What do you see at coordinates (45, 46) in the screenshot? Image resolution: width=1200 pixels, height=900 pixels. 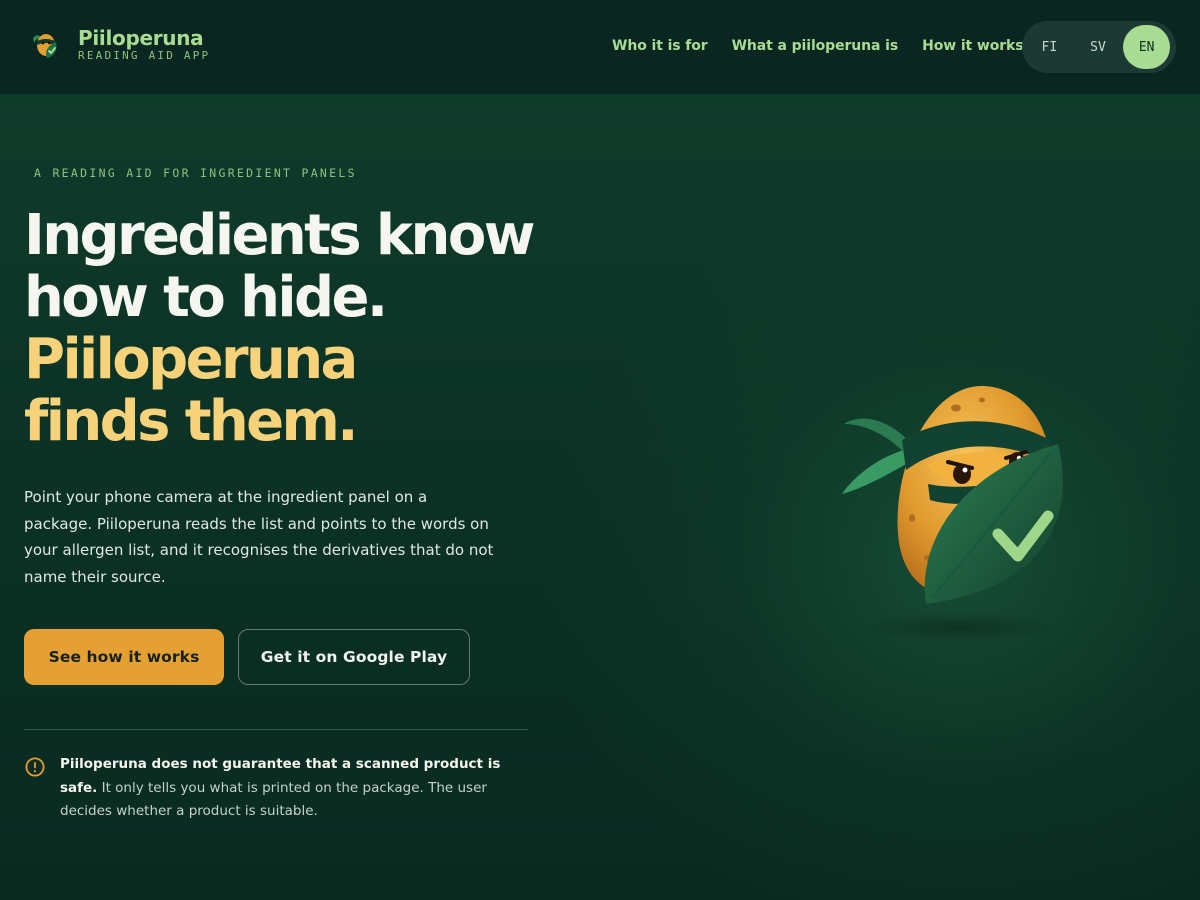 I see `ninja-potato-logo-icon` at bounding box center [45, 46].